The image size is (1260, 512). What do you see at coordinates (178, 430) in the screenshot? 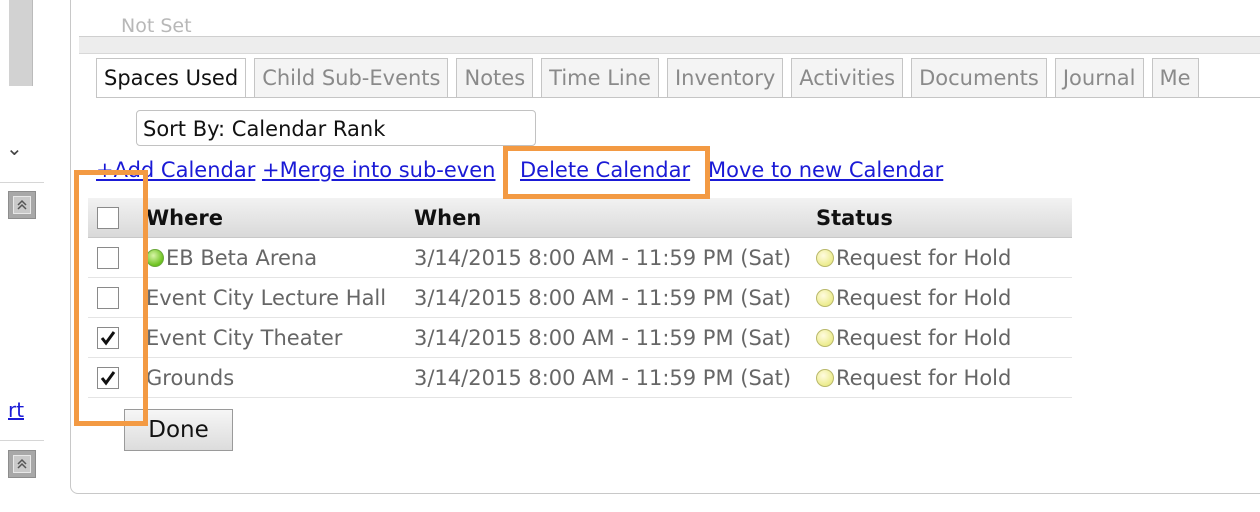
I see `done-button: Done` at bounding box center [178, 430].